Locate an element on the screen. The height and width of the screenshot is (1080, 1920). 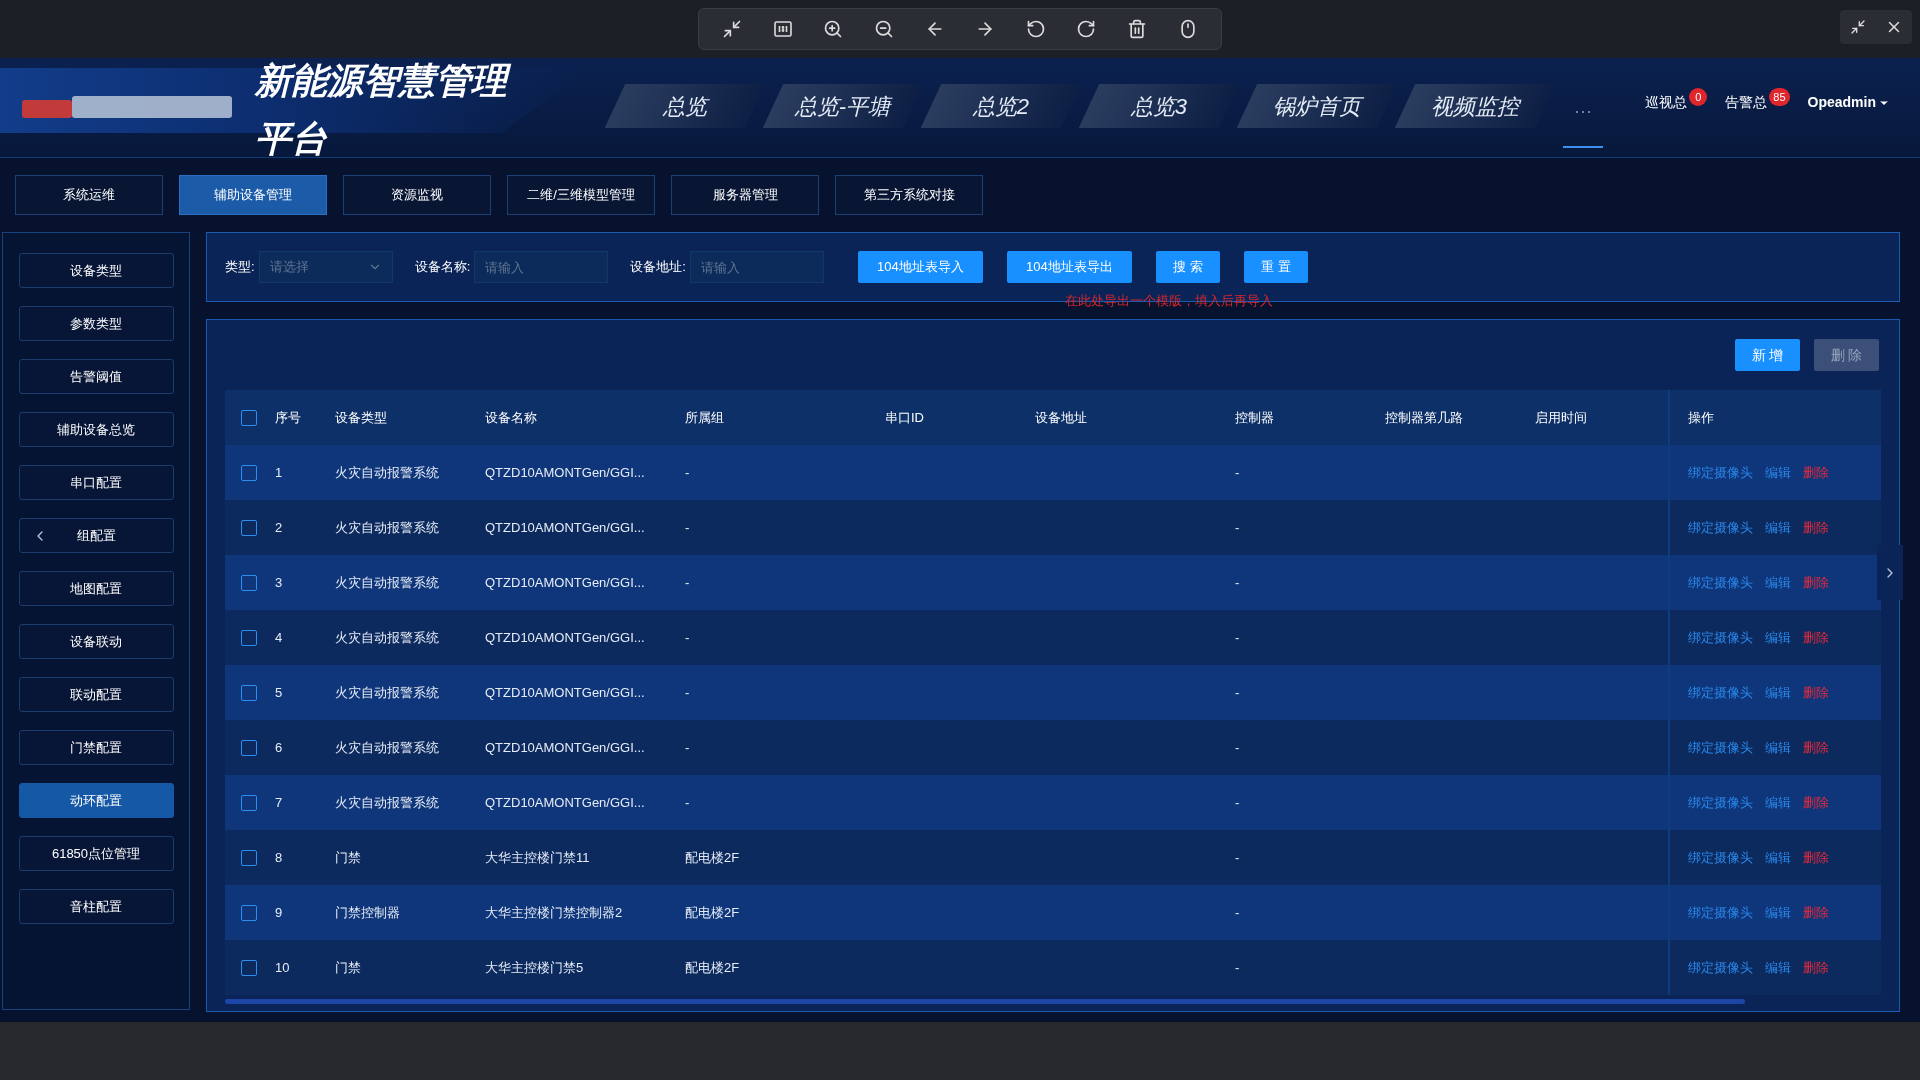
more-nav-button: ··· is located at coordinates (1583, 123).